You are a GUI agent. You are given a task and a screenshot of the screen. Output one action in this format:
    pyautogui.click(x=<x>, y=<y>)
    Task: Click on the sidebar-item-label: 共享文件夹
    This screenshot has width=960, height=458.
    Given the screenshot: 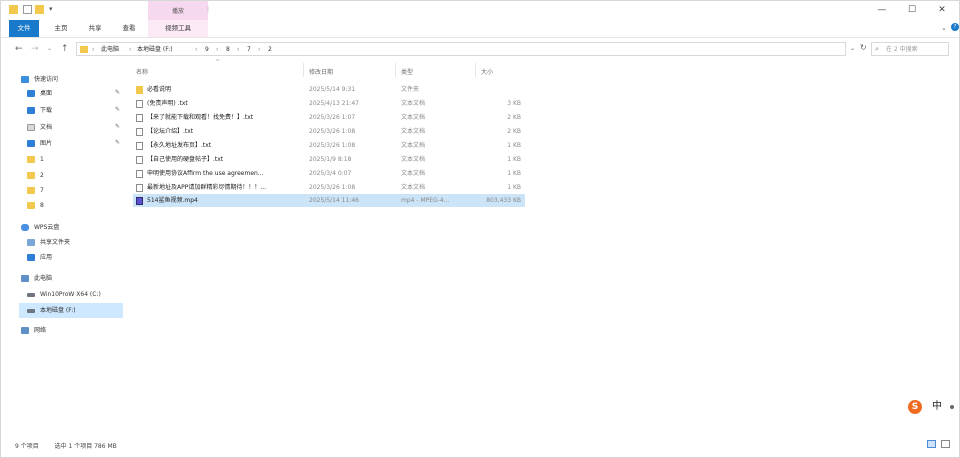 What is the action you would take?
    pyautogui.click(x=55, y=242)
    